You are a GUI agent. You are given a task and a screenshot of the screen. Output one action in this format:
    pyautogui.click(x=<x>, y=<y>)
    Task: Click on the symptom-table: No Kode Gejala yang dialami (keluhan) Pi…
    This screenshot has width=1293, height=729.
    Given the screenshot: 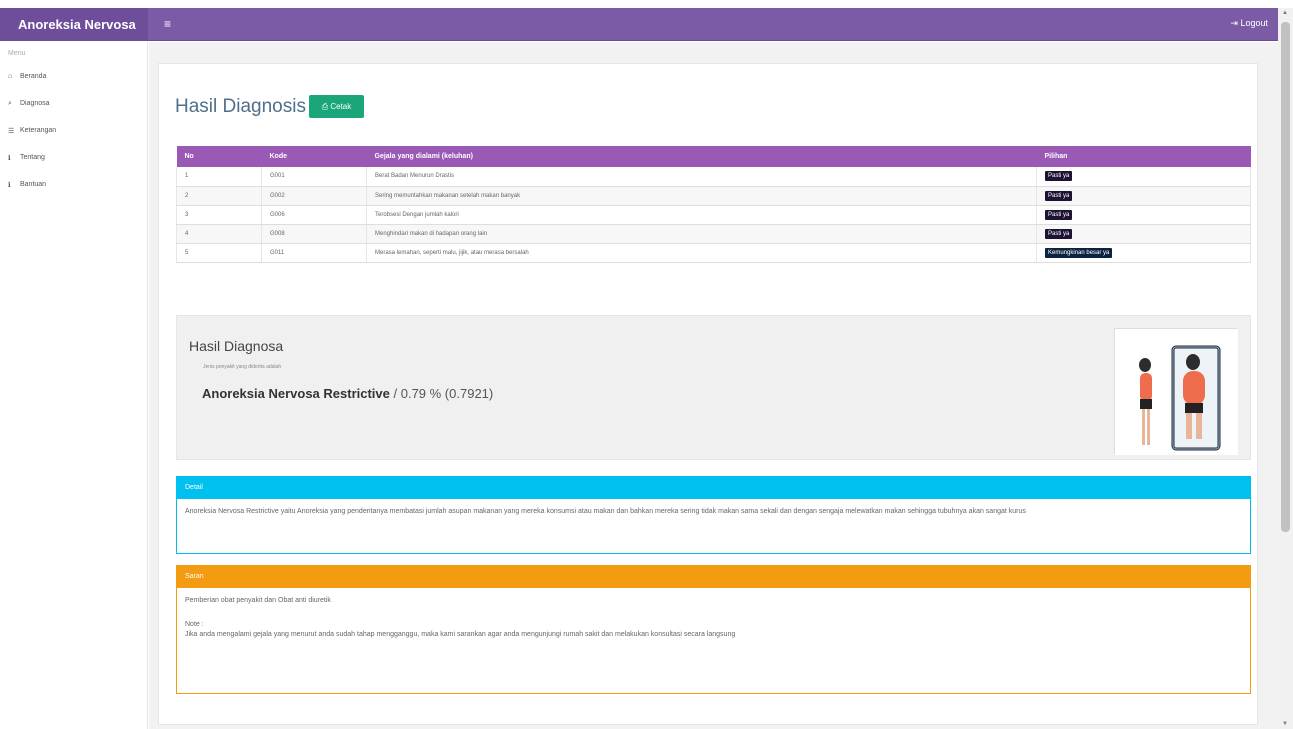 What is the action you would take?
    pyautogui.click(x=713, y=204)
    